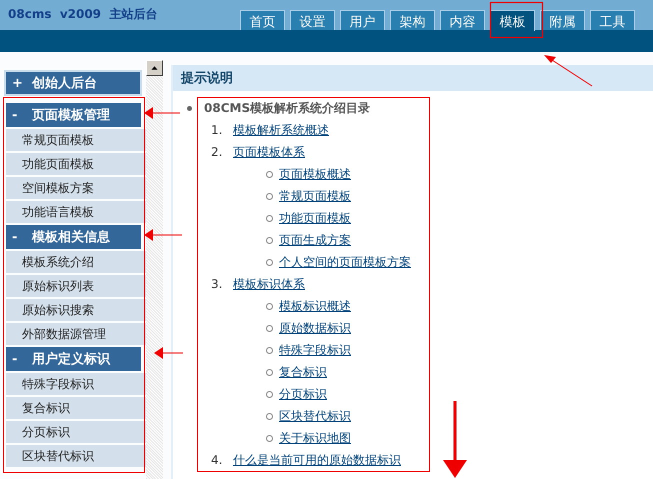  I want to click on nav-tab: 工具, so click(612, 20).